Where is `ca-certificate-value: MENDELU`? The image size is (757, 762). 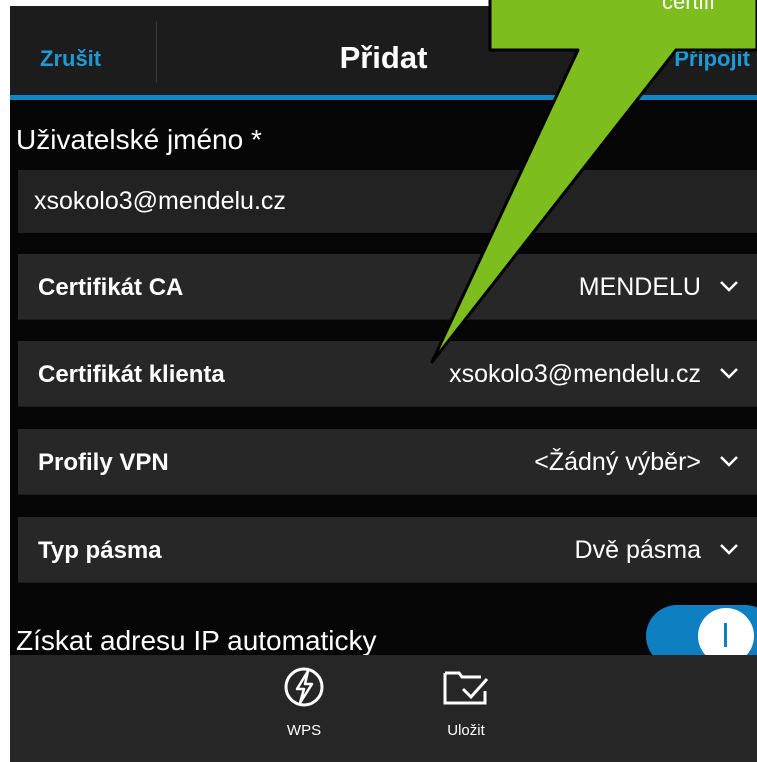
ca-certificate-value: MENDELU is located at coordinates (639, 287).